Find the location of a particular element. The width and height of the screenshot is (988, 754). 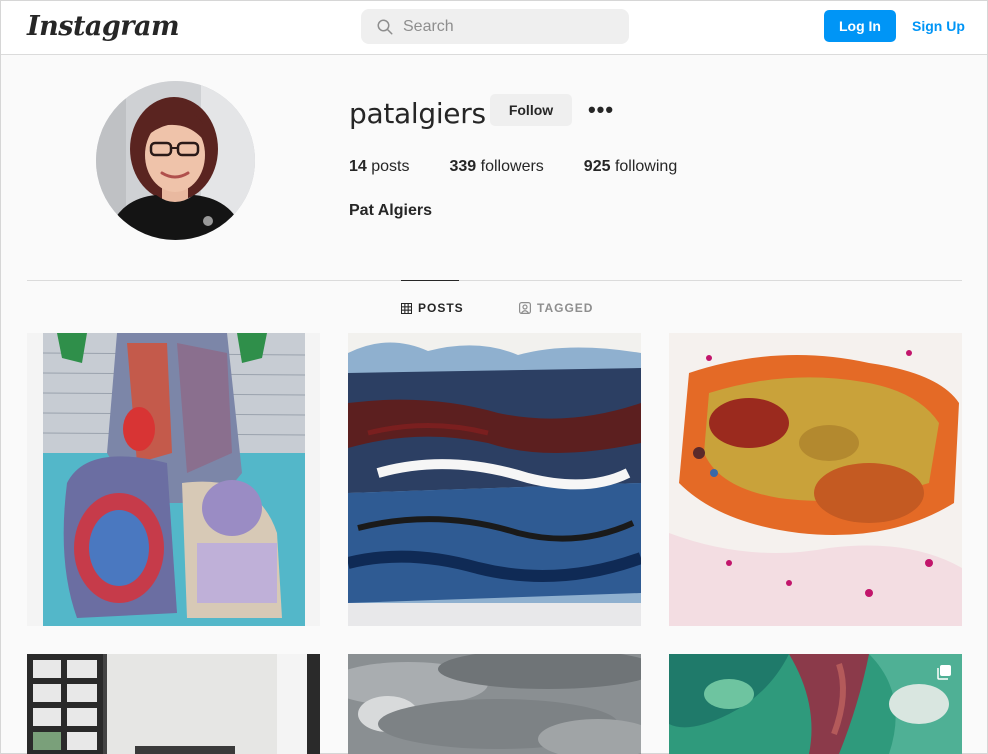

tabs-divider is located at coordinates (494, 280).